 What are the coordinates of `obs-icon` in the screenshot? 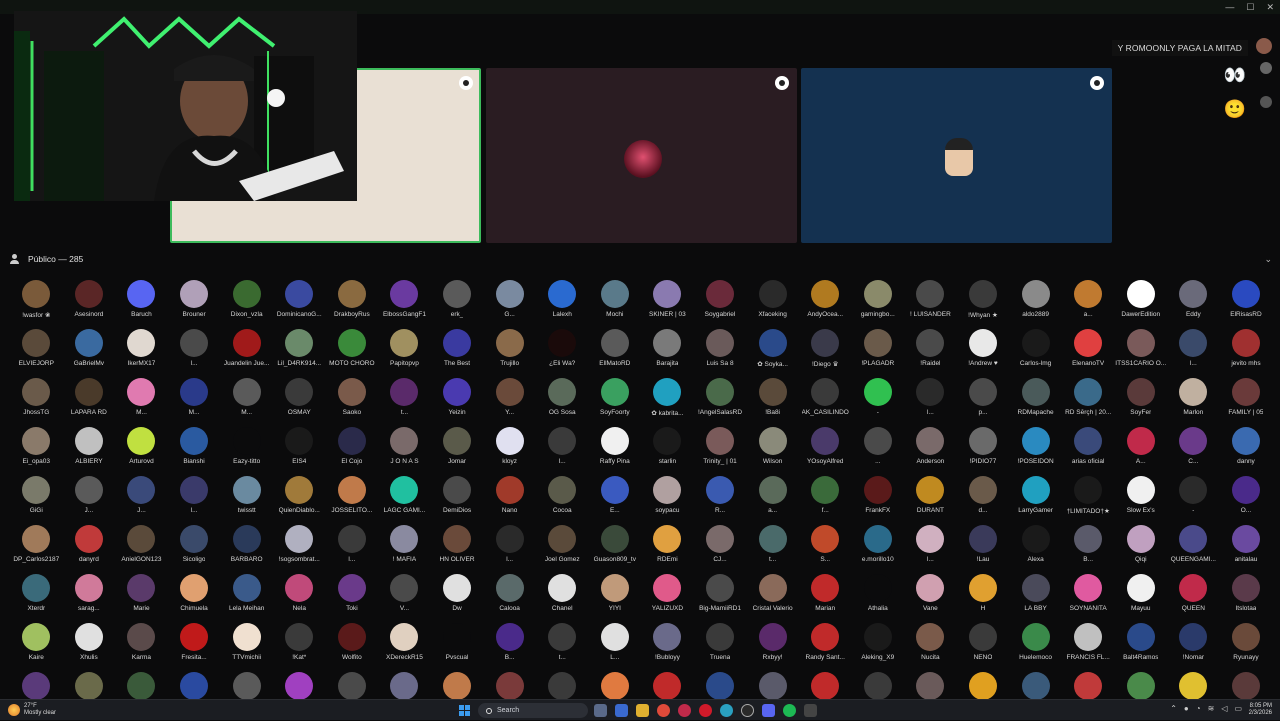 It's located at (747, 710).